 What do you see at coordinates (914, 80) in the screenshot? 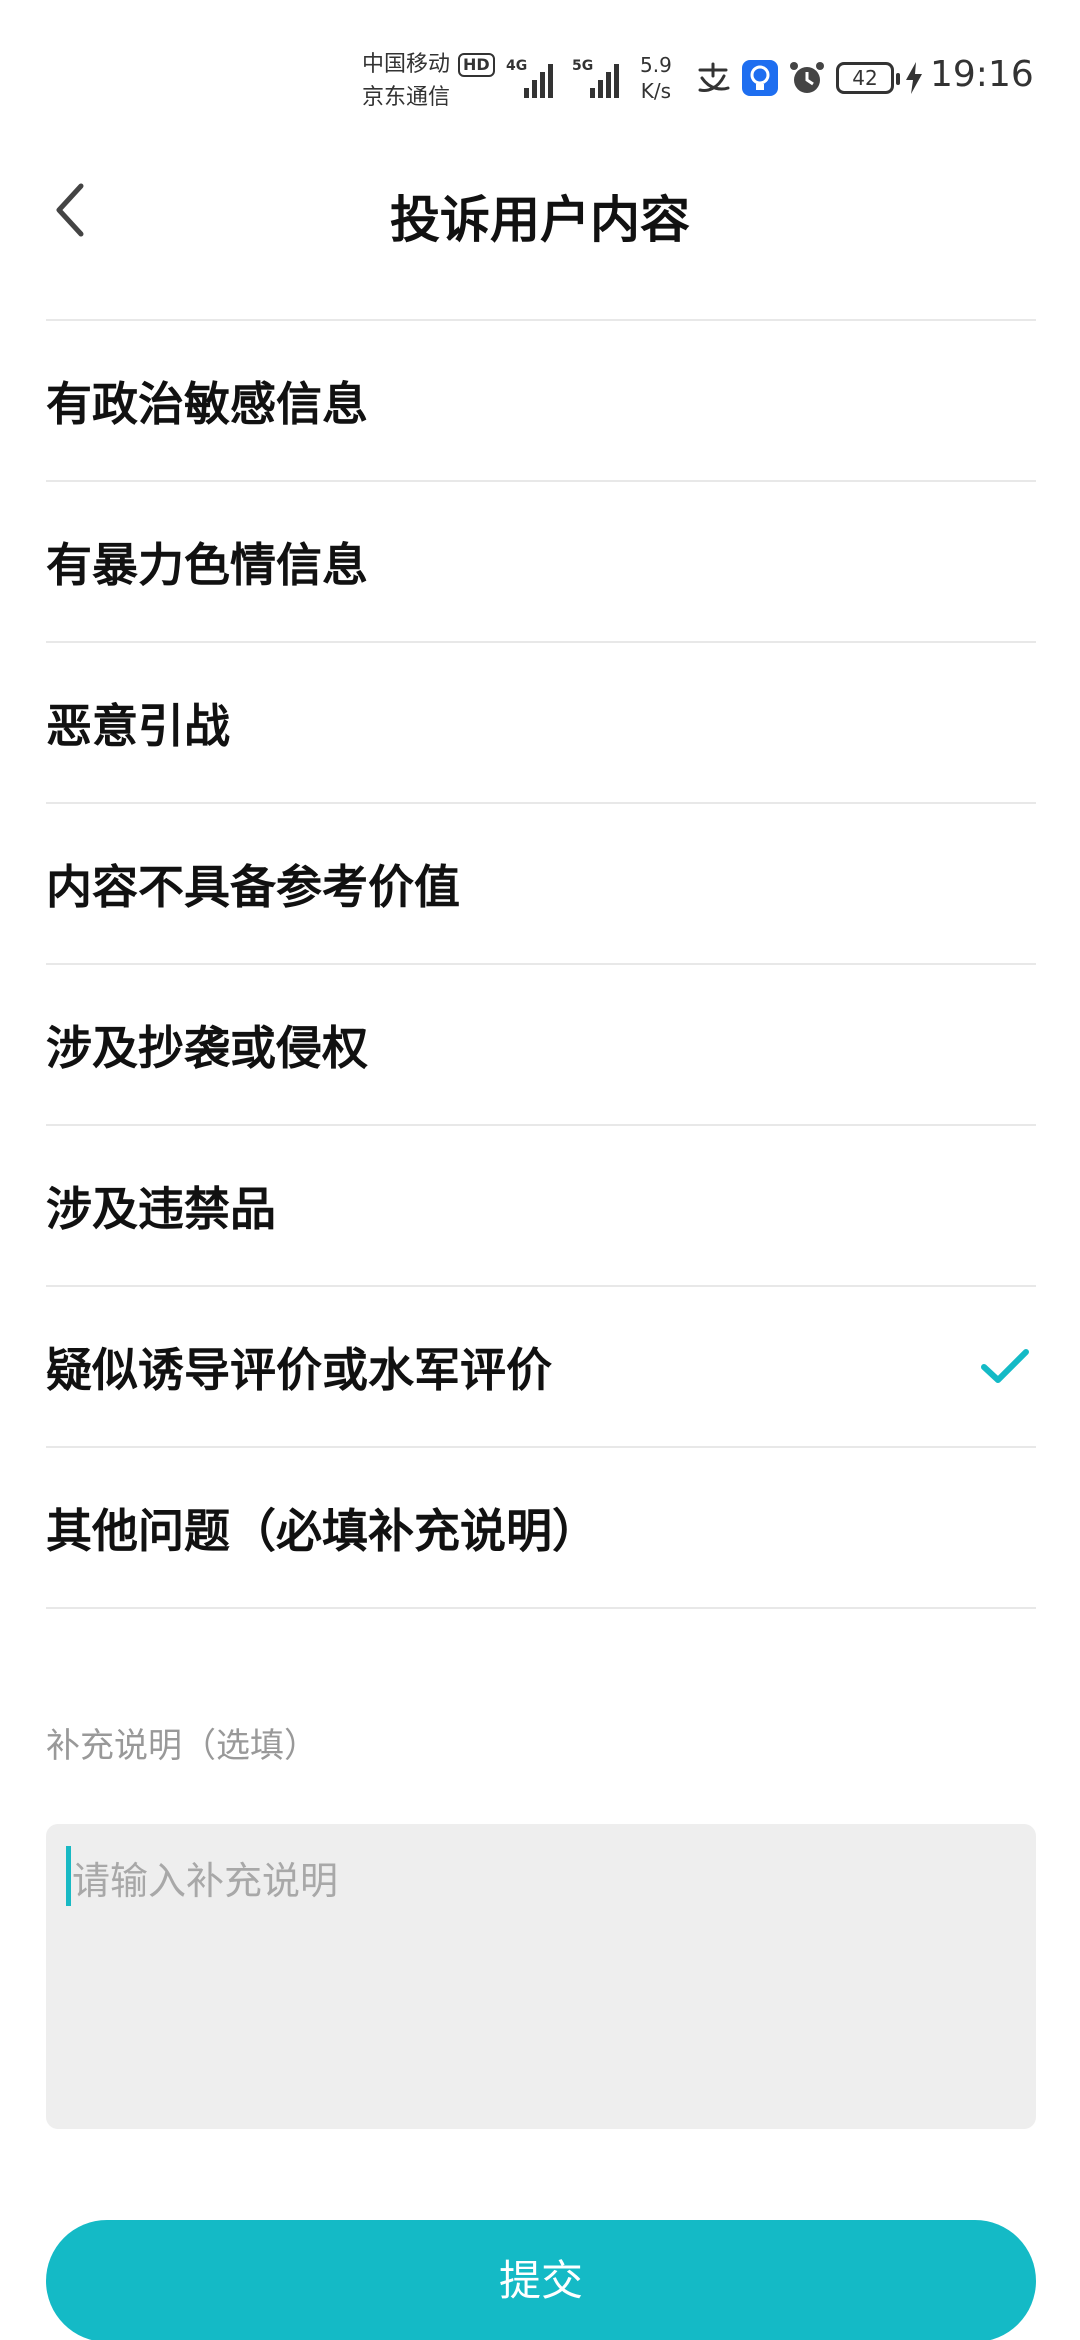
I see `charging-icon` at bounding box center [914, 80].